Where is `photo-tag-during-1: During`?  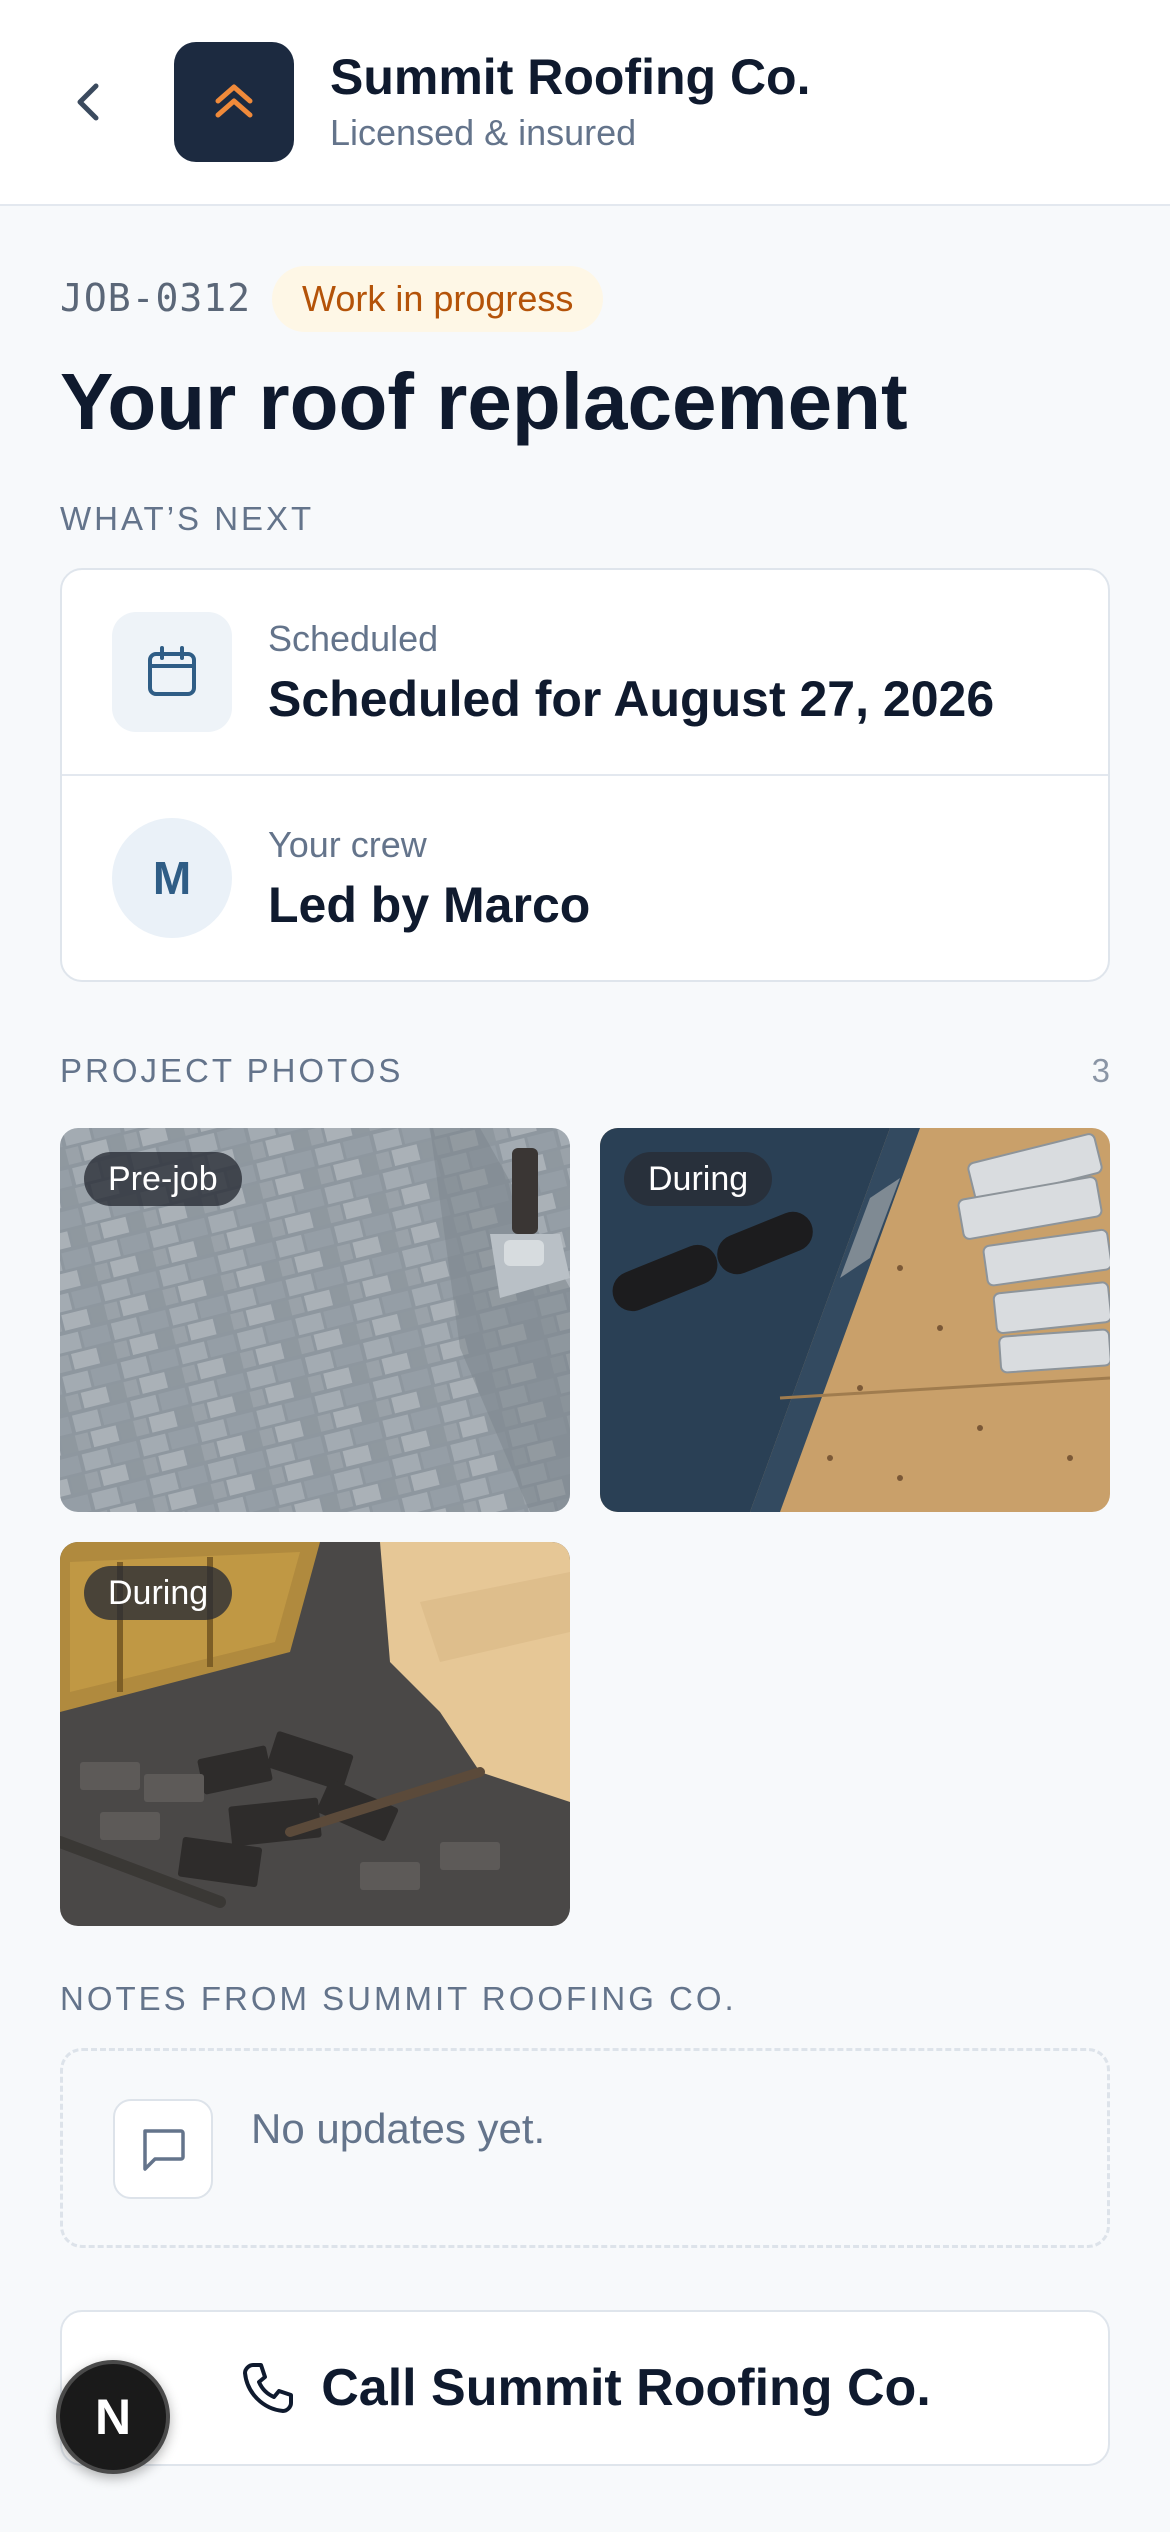
photo-tag-during-1: During is located at coordinates (698, 1179).